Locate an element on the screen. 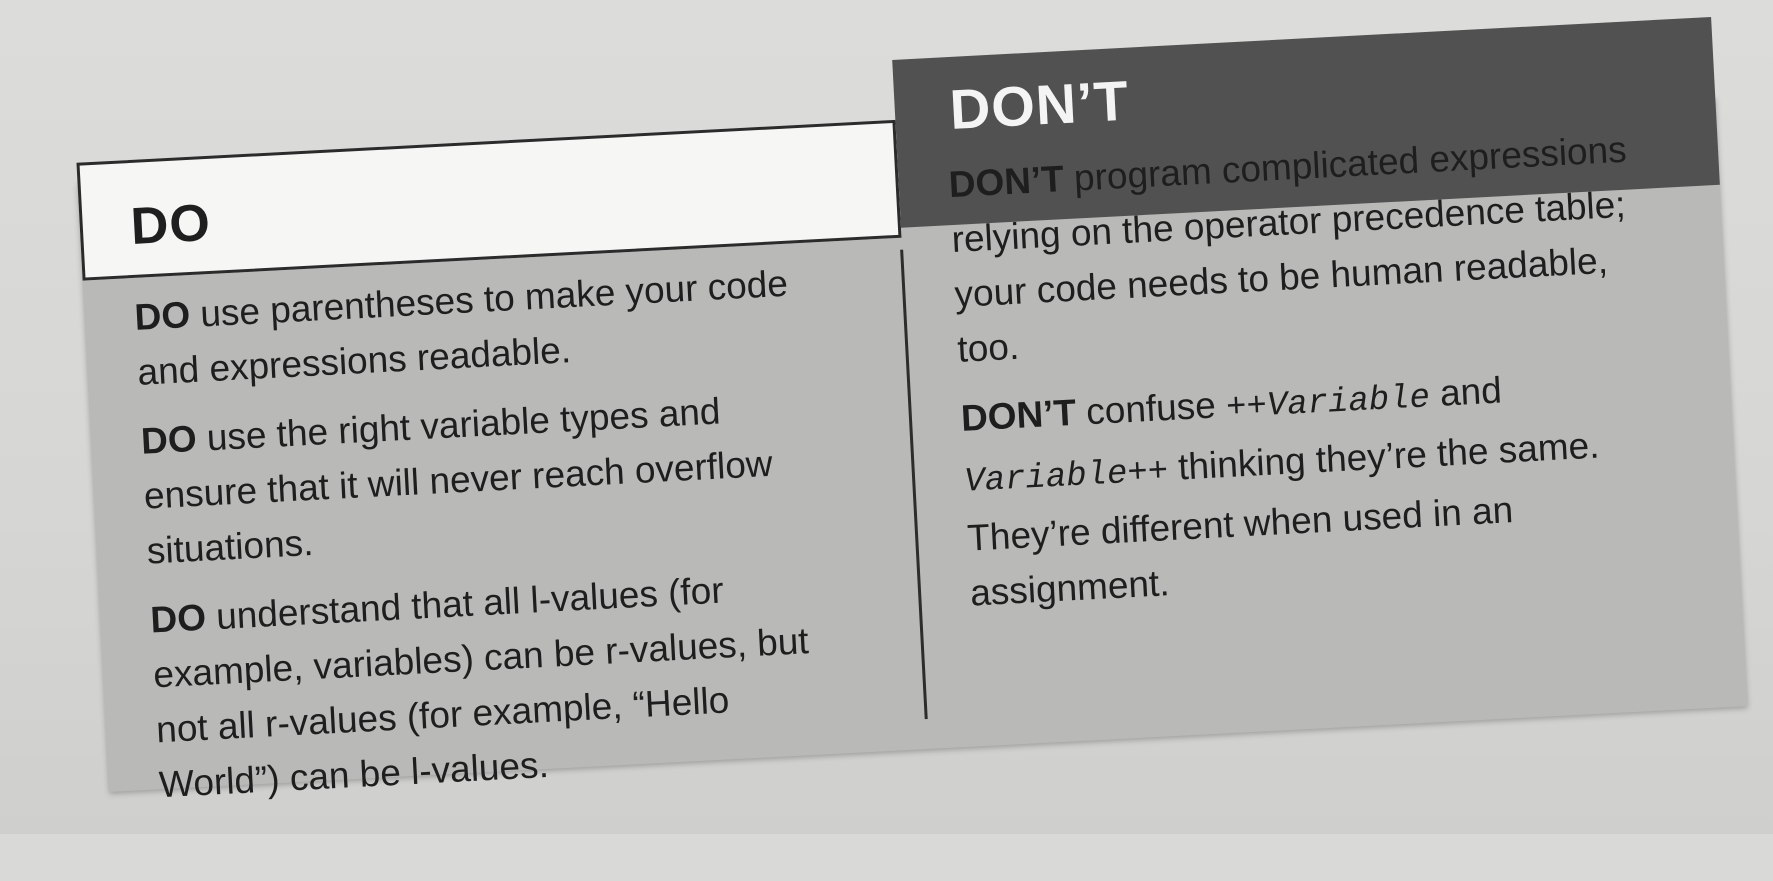  dont-item-text: and is located at coordinates (1465, 392).